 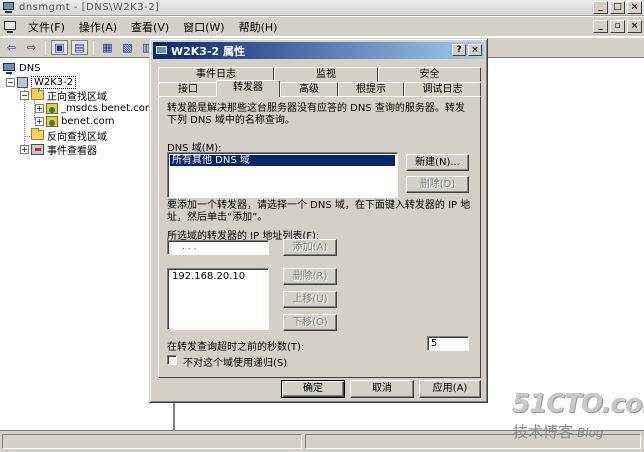 What do you see at coordinates (218, 247) in the screenshot?
I see `ip-address-input: . . .` at bounding box center [218, 247].